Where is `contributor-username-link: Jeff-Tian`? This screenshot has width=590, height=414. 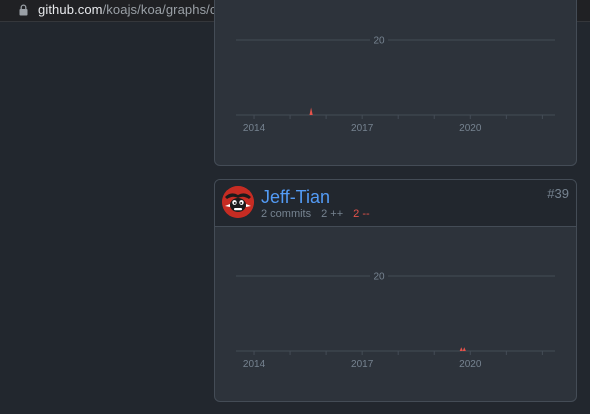
contributor-username-link: Jeff-Tian is located at coordinates (295, 197).